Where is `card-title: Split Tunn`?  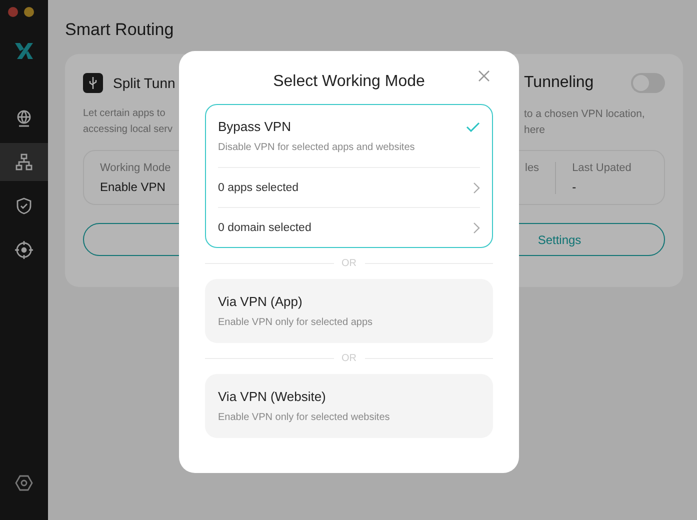
card-title: Split Tunn is located at coordinates (144, 83).